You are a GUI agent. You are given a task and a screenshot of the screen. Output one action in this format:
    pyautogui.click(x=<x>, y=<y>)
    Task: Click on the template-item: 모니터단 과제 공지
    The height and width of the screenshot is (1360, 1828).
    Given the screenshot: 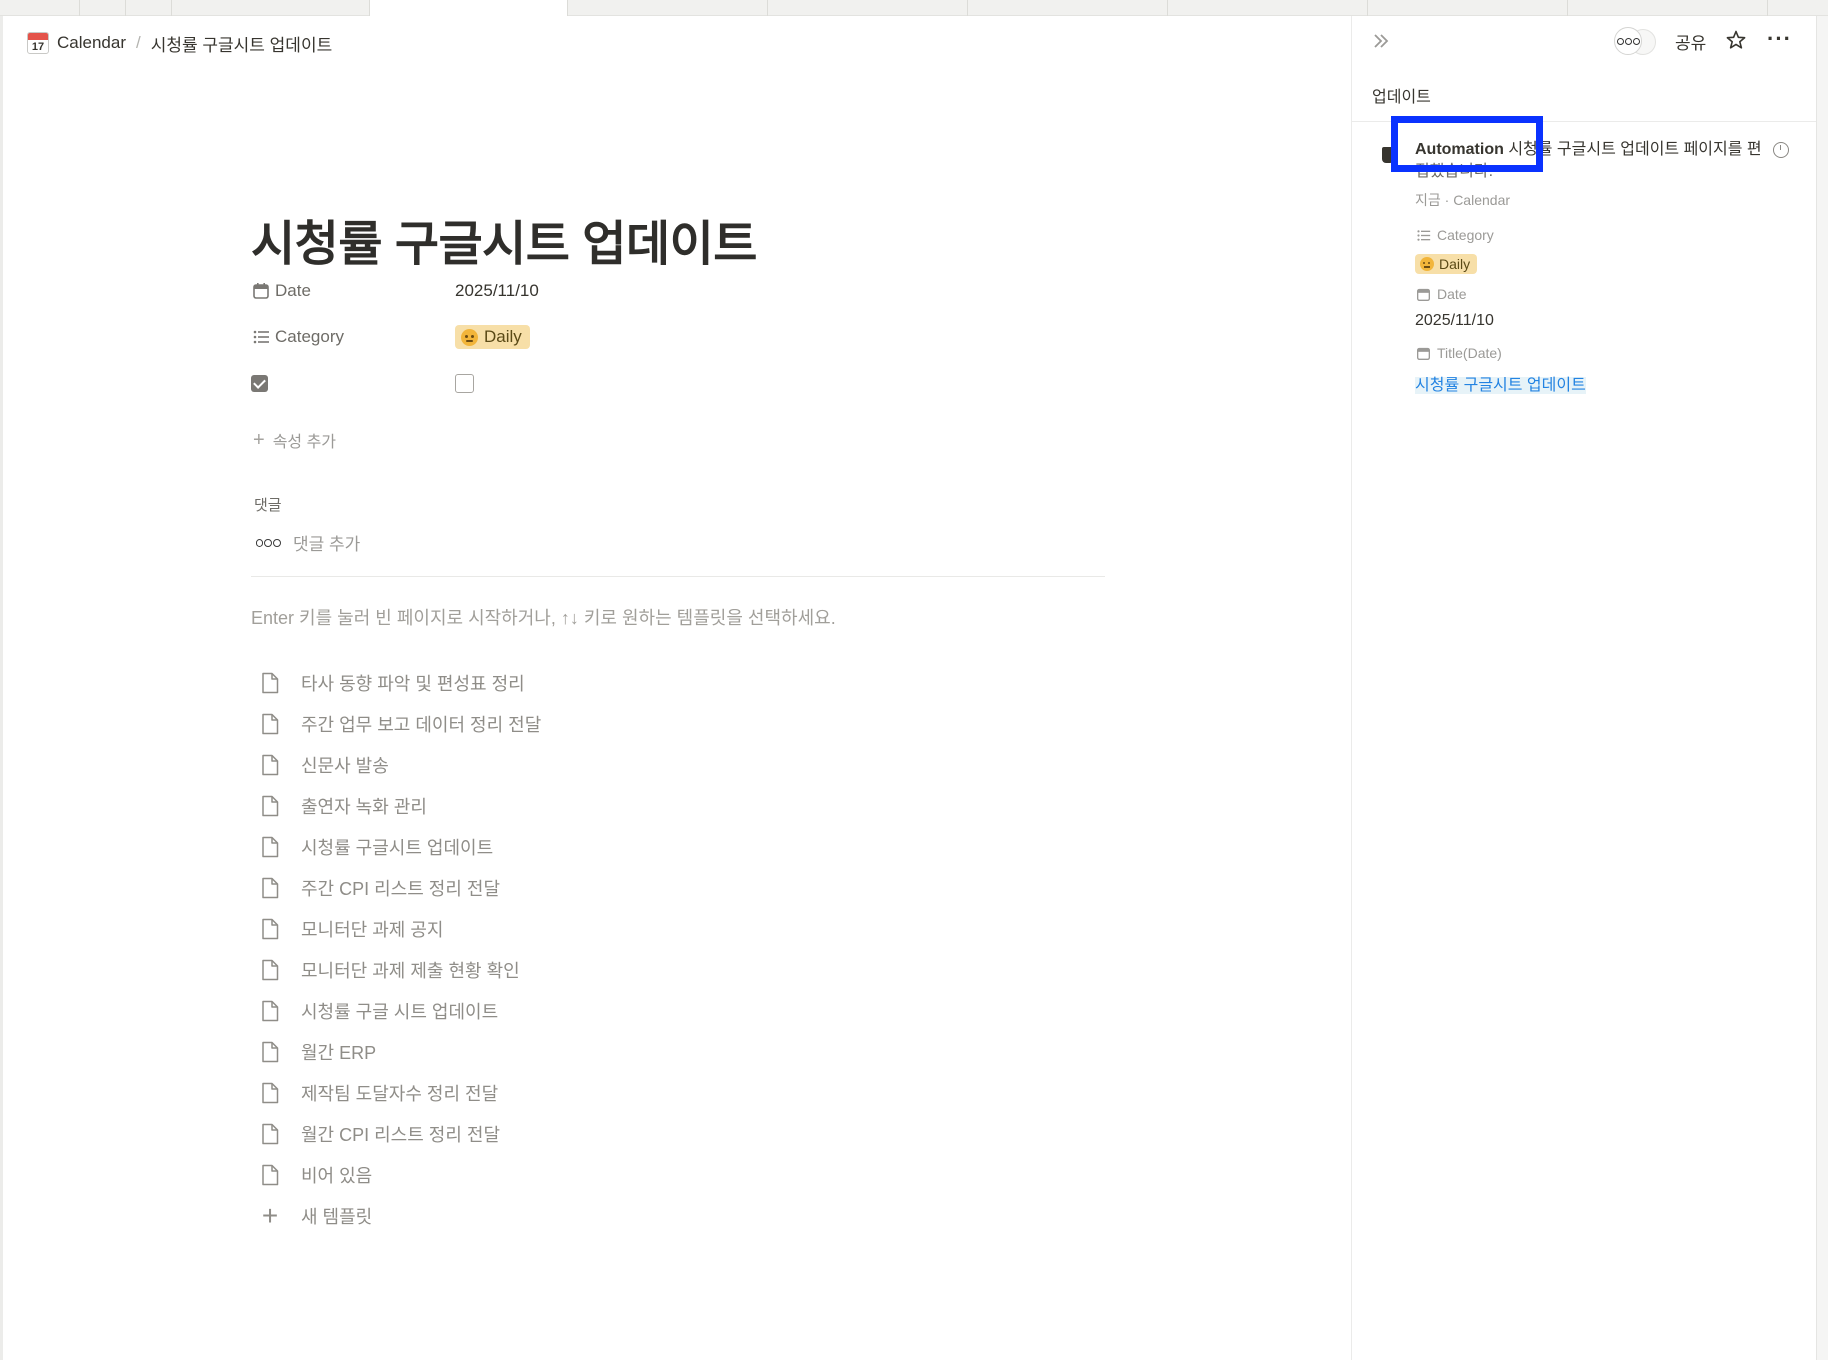 What is the action you would take?
    pyautogui.click(x=401, y=928)
    